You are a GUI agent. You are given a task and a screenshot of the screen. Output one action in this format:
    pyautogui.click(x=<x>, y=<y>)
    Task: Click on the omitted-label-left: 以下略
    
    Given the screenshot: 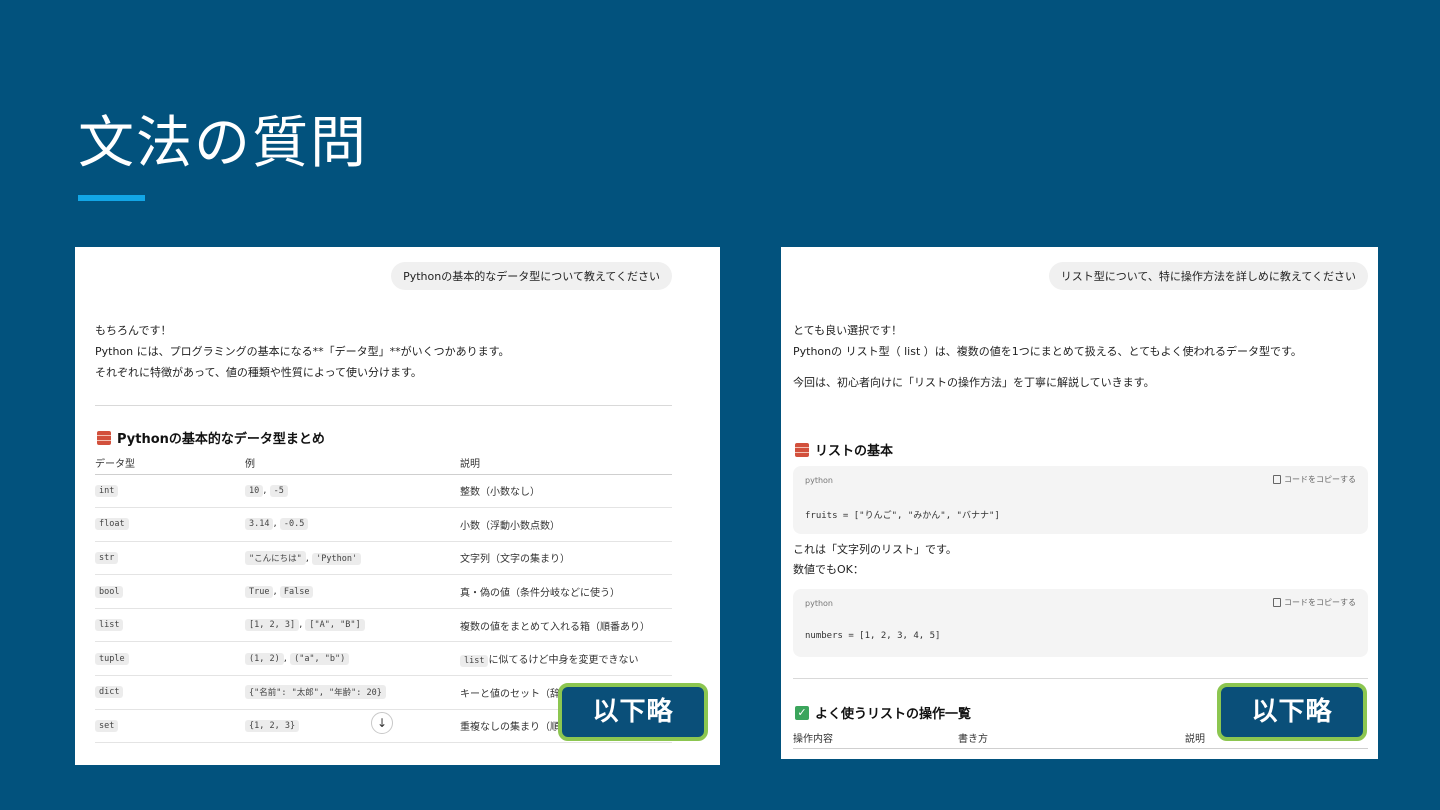 What is the action you would take?
    pyautogui.click(x=633, y=712)
    